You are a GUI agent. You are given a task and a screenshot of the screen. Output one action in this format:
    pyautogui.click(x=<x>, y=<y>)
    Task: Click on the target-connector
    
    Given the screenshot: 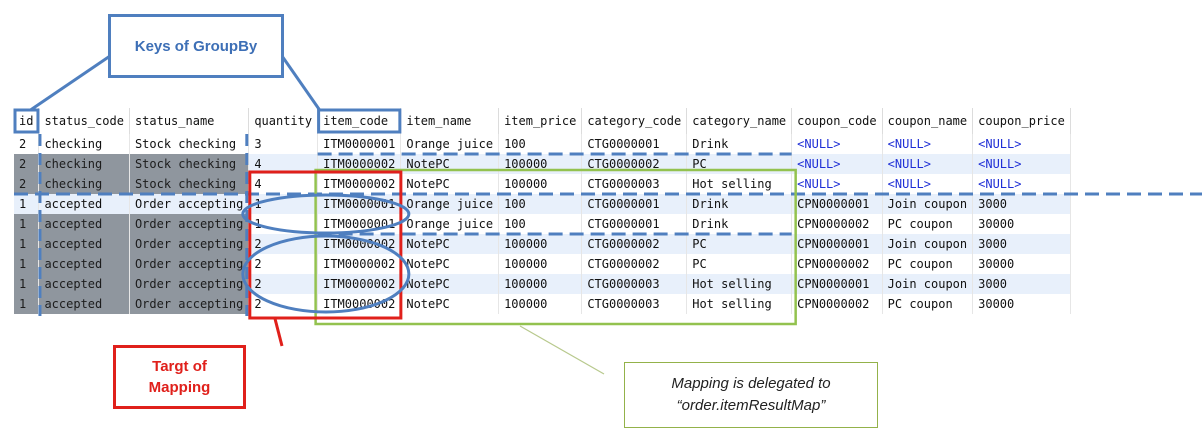 What is the action you would take?
    pyautogui.click(x=278, y=332)
    